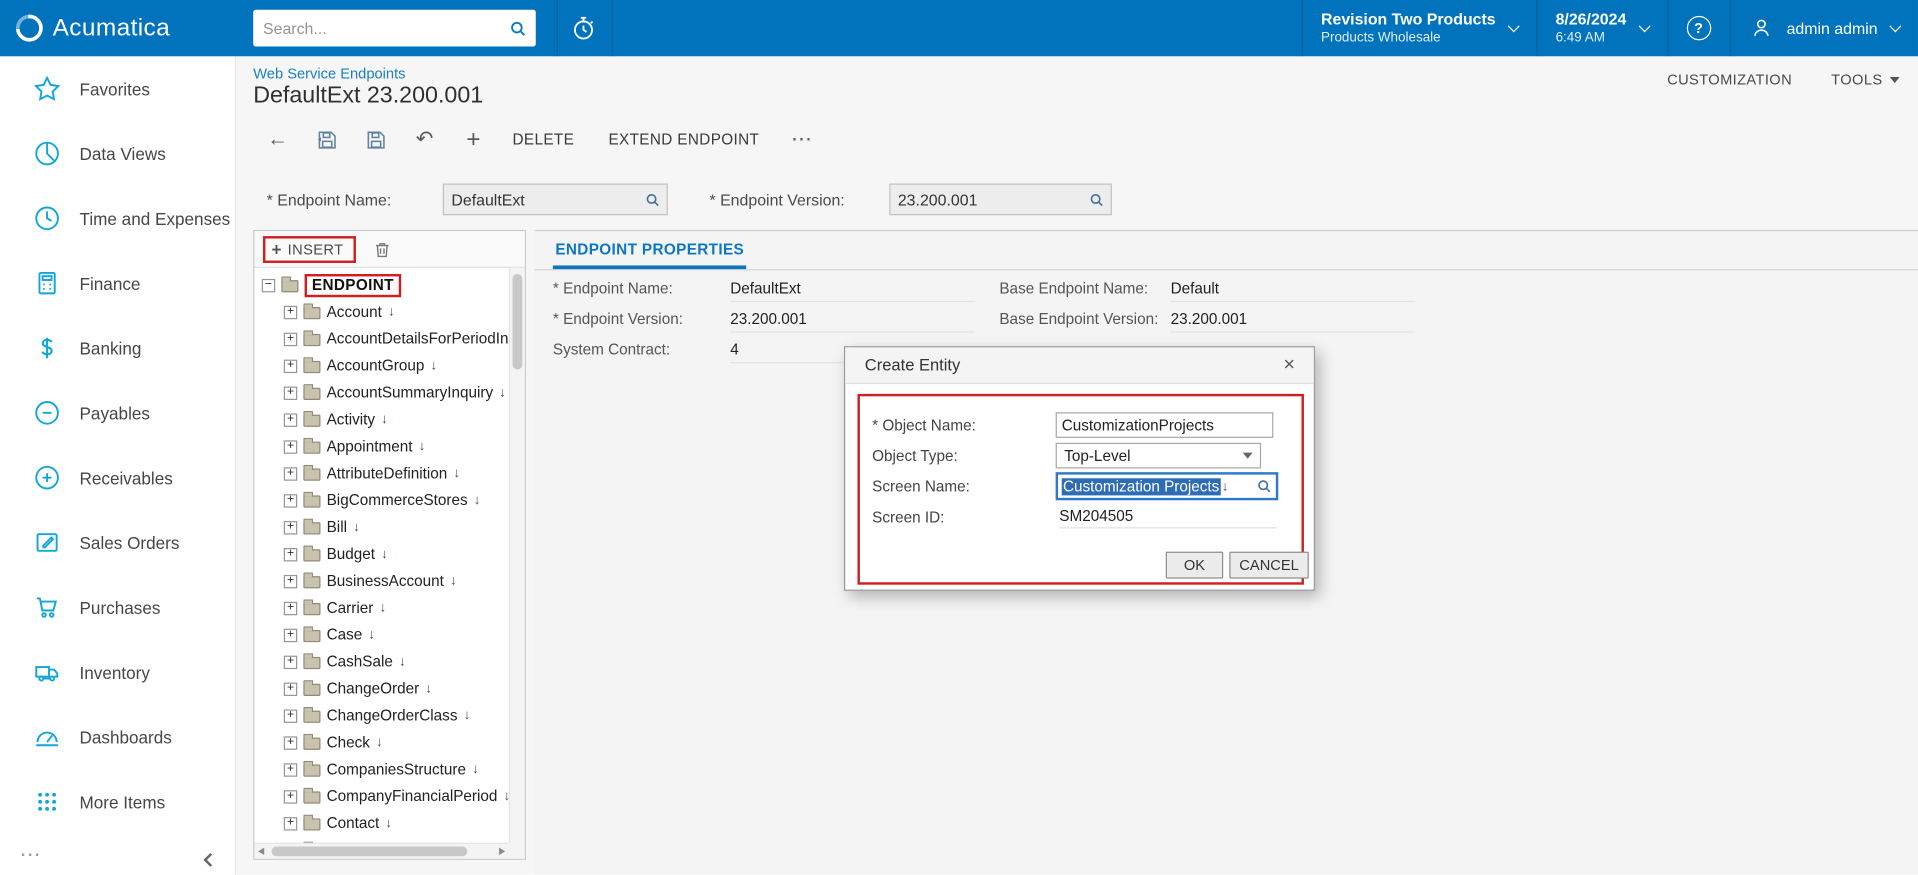  I want to click on sidebar-item-sales-orders: Sales Orders, so click(117, 542).